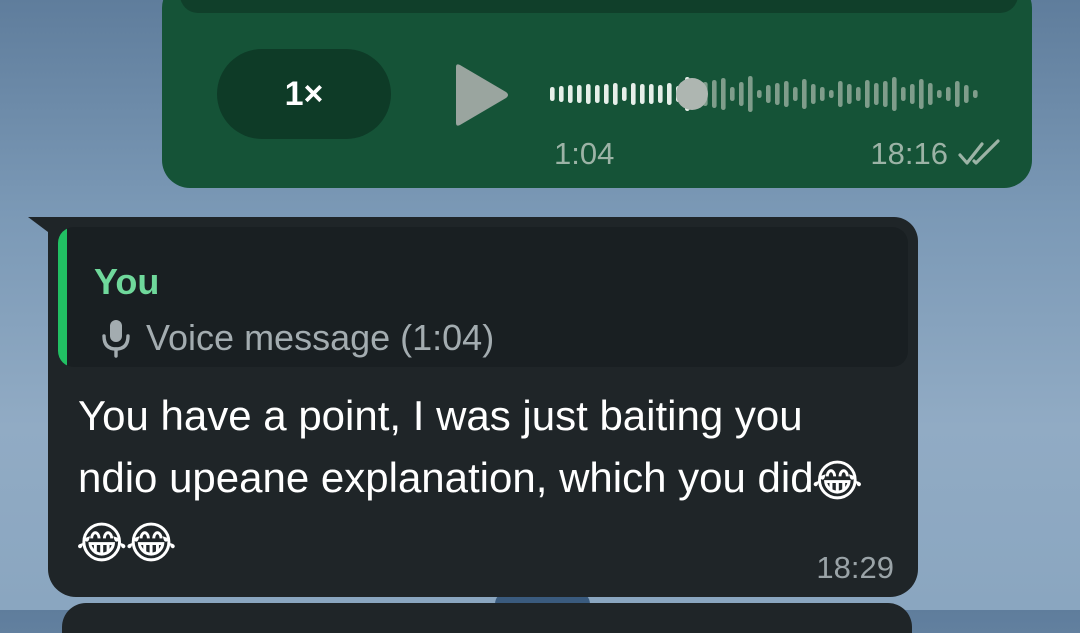  What do you see at coordinates (62, 297) in the screenshot?
I see `quote-accent-bar` at bounding box center [62, 297].